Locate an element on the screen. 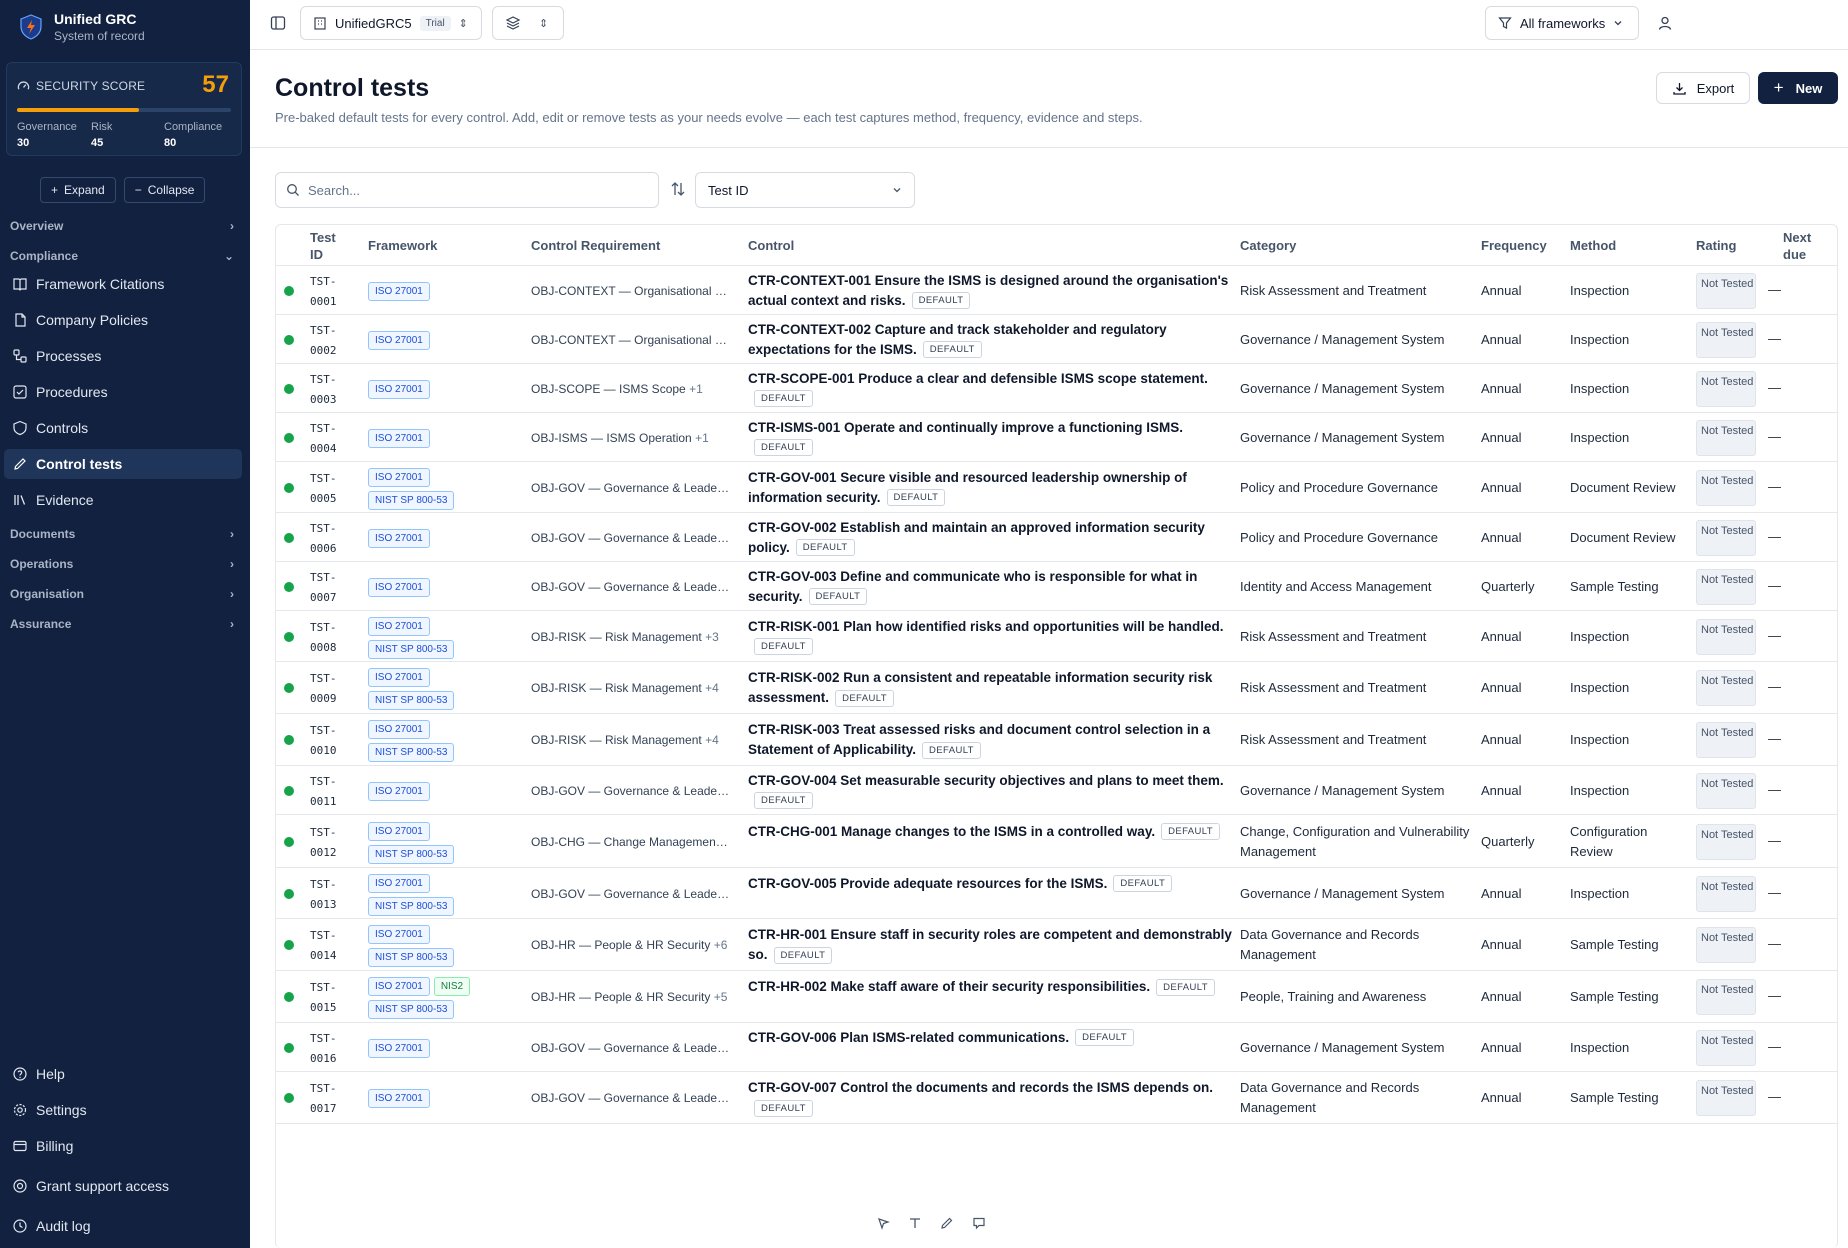 The width and height of the screenshot is (1848, 1248). sidebar-toggle-icon is located at coordinates (278, 23).